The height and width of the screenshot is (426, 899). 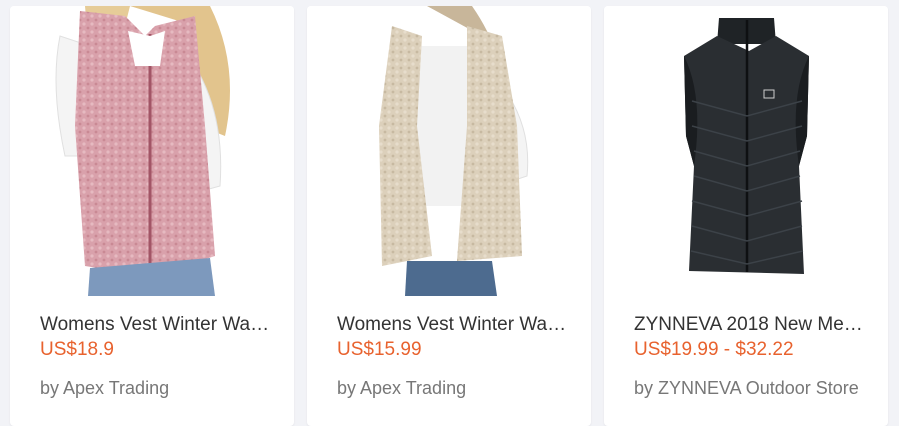 I want to click on product-price: US$19.99 - $32.22, so click(x=714, y=349).